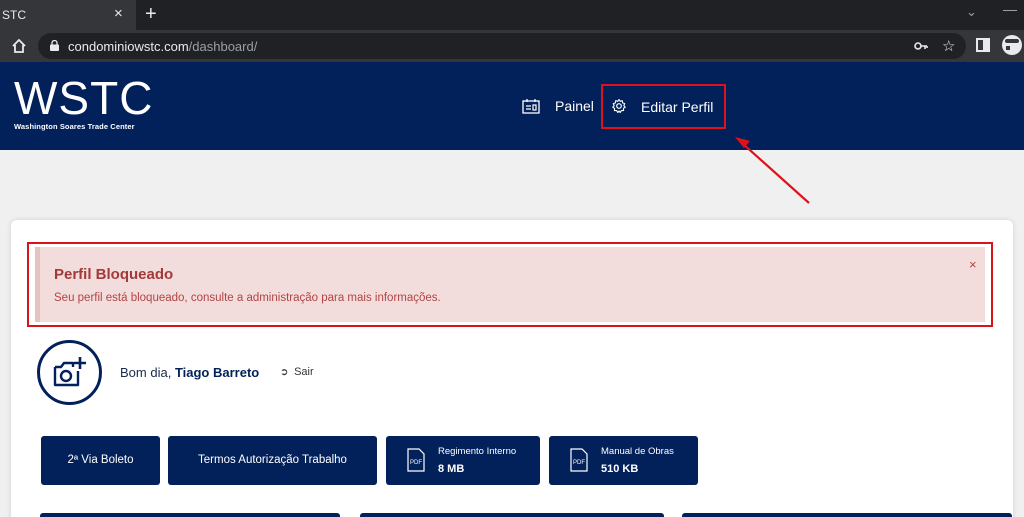  What do you see at coordinates (971, 12) in the screenshot?
I see `tab-search-chevron-icon: ⌄` at bounding box center [971, 12].